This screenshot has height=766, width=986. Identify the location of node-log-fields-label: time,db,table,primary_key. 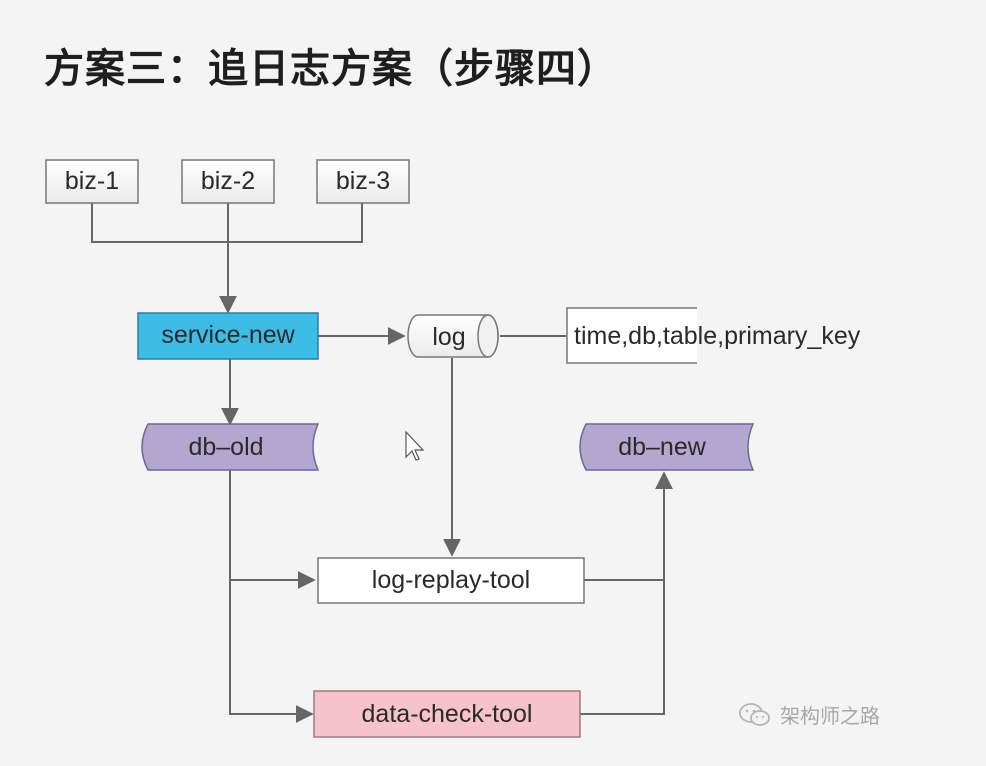
(717, 336).